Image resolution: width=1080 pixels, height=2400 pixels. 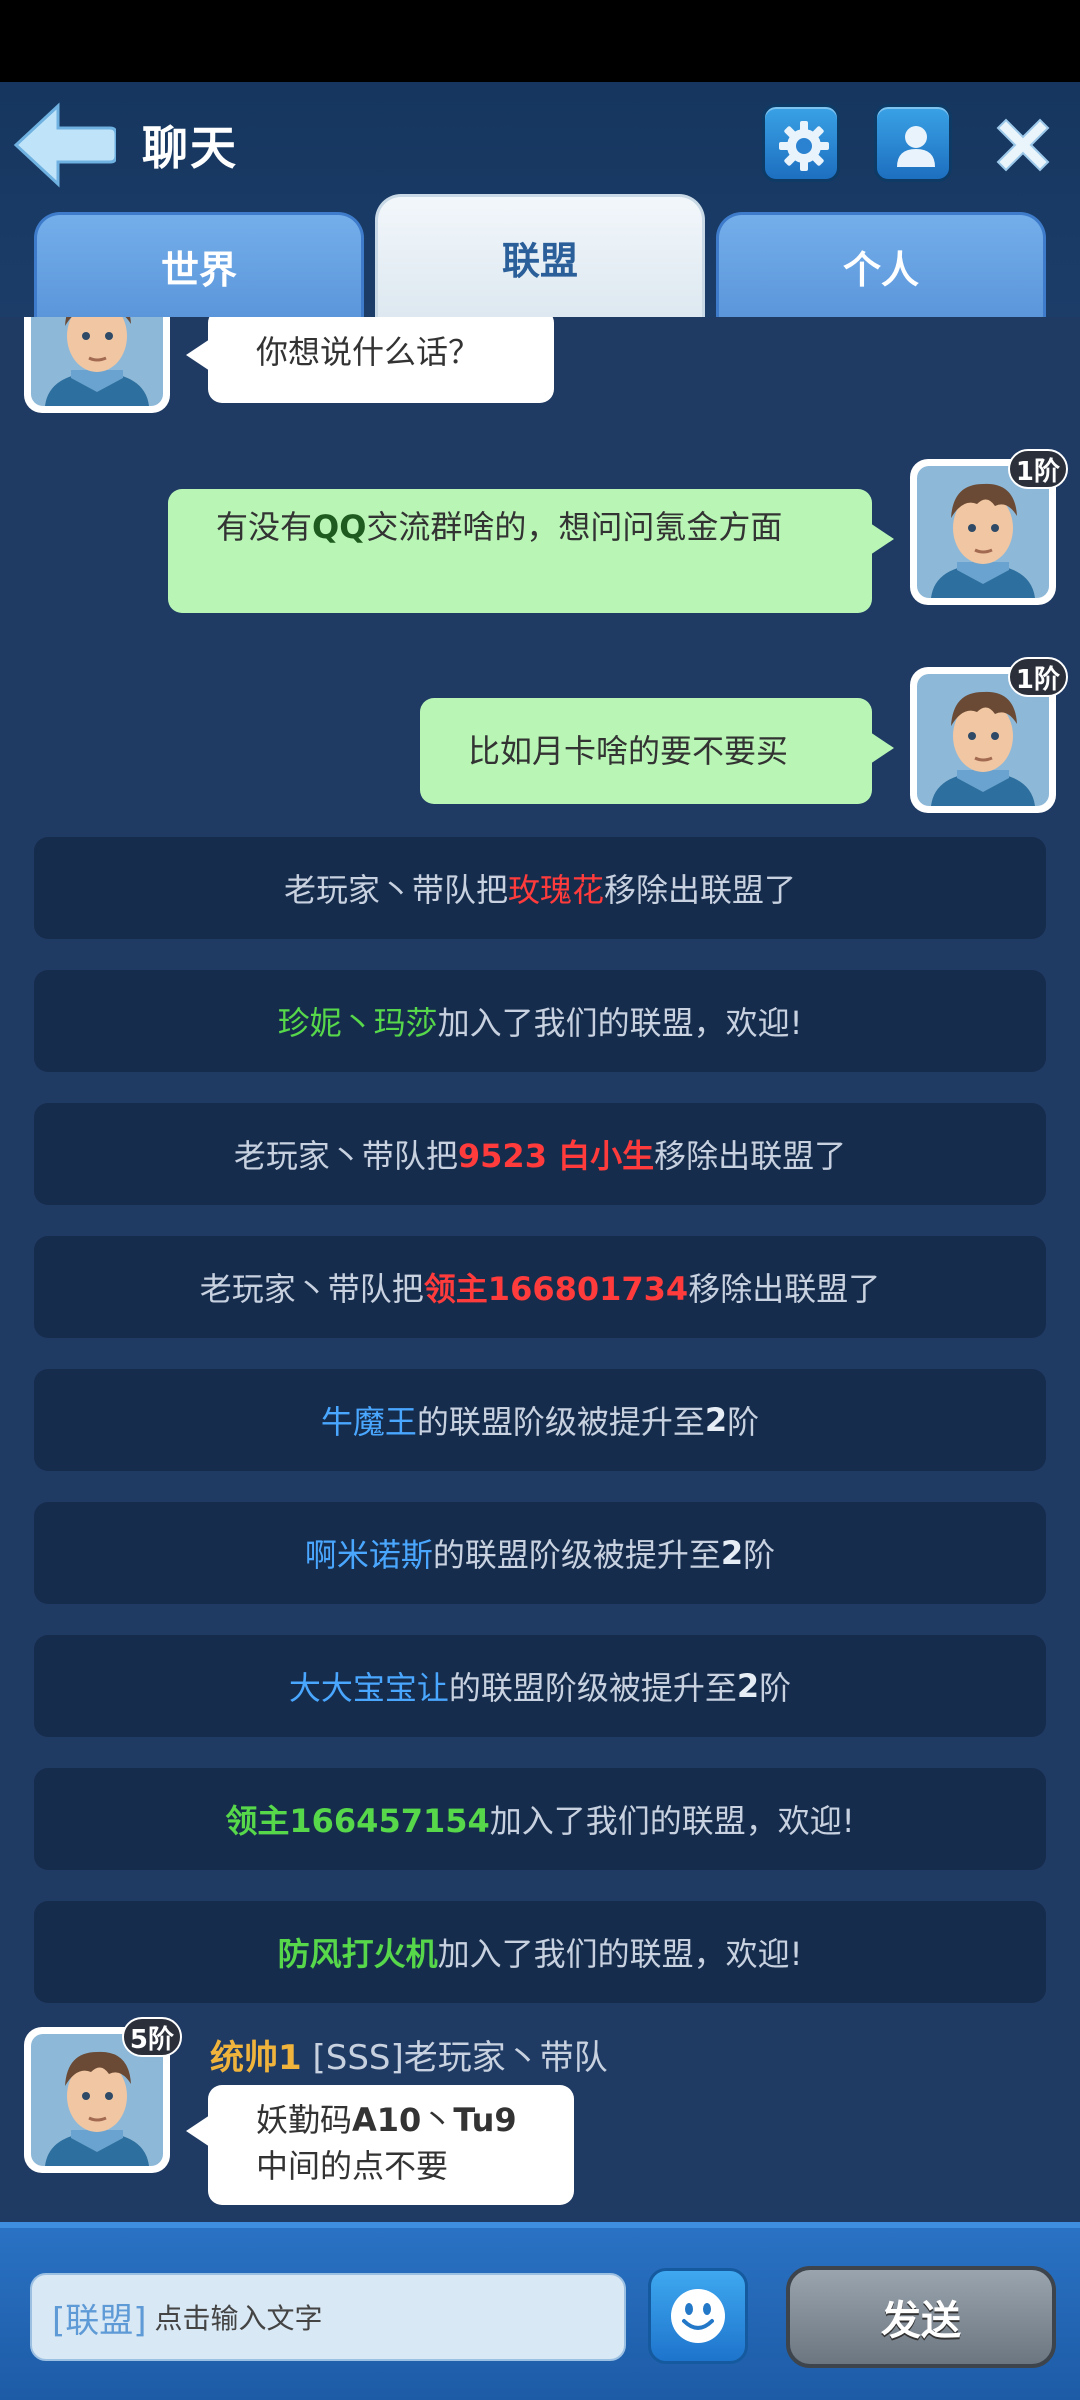 I want to click on emoji-button, so click(x=698, y=2316).